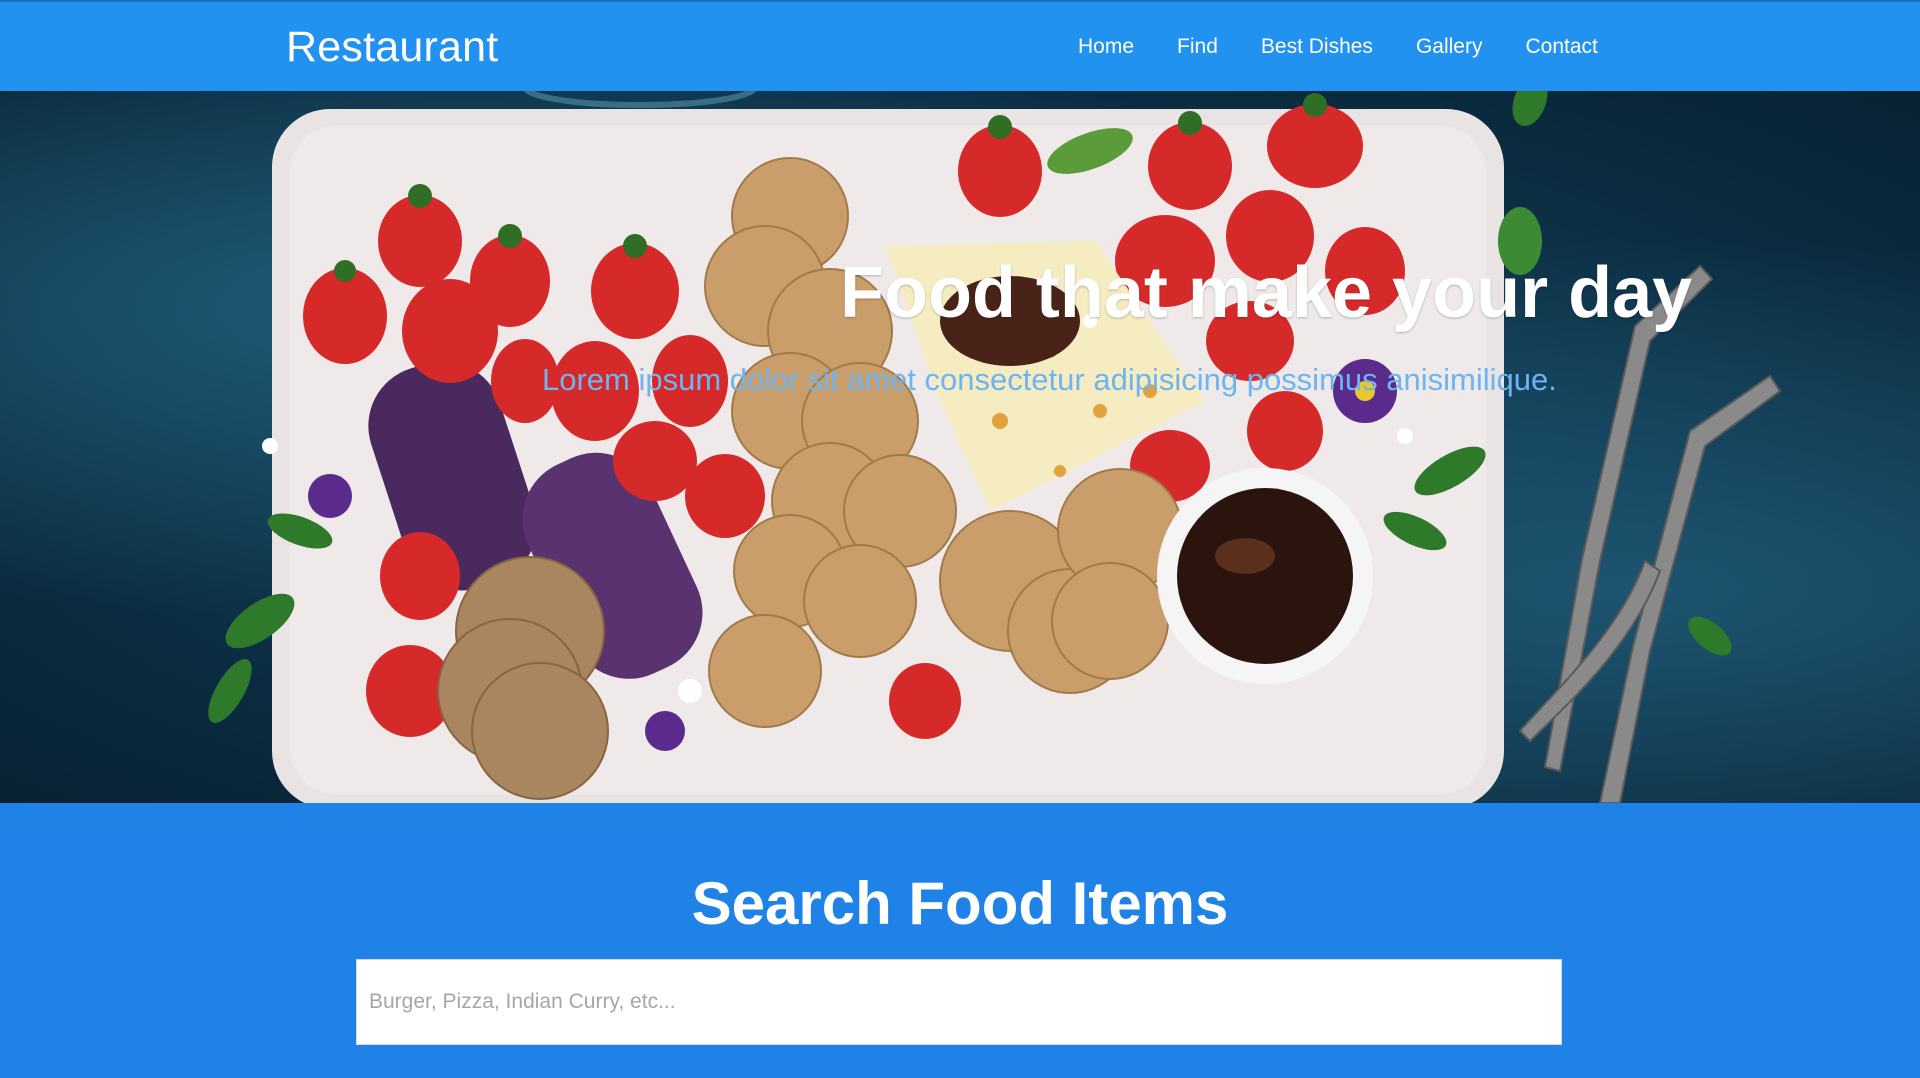 This screenshot has width=1920, height=1078. I want to click on nav-menu: Home Find Best Dishes Gallery Contact, so click(1359, 47).